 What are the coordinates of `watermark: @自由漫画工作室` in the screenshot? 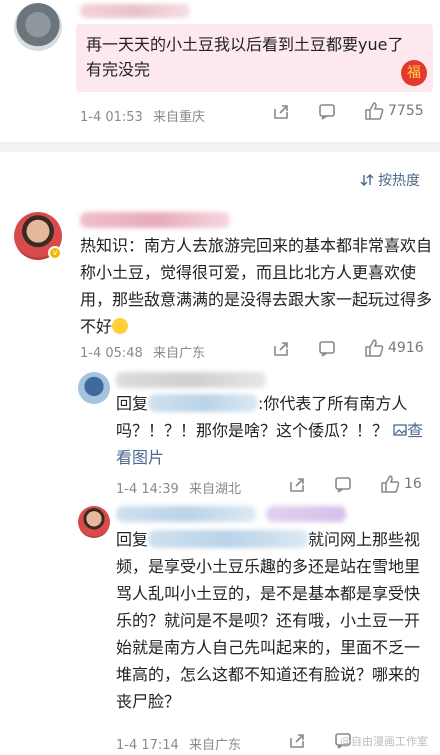 It's located at (384, 741).